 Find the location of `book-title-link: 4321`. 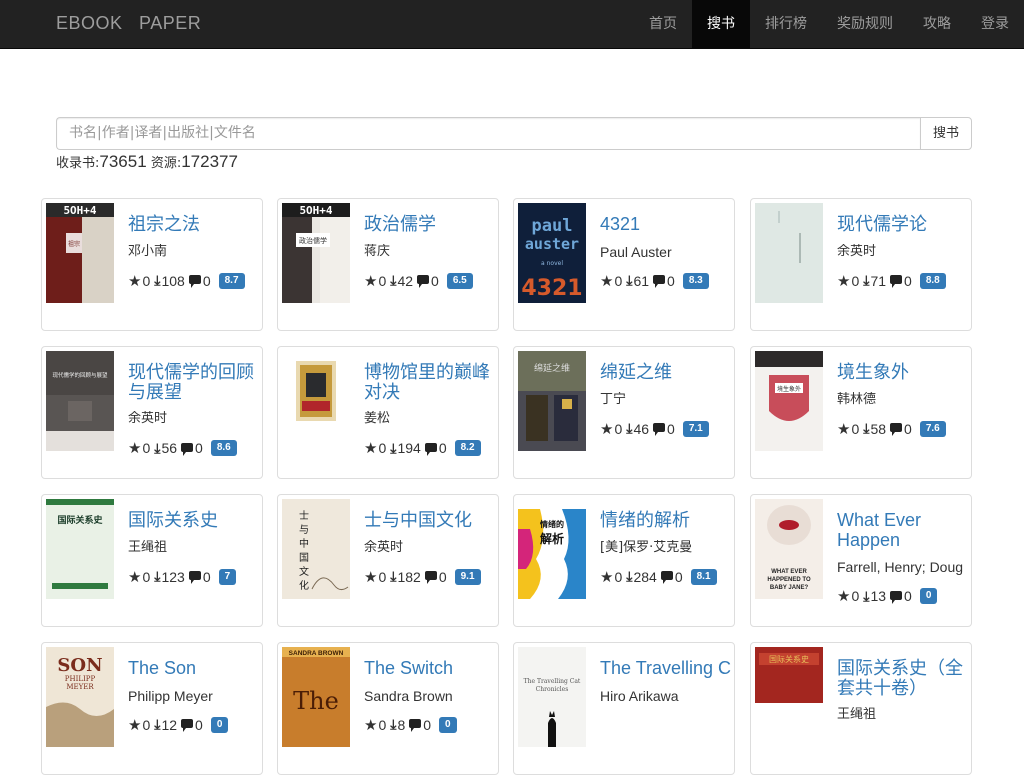

book-title-link: 4321 is located at coordinates (666, 224).